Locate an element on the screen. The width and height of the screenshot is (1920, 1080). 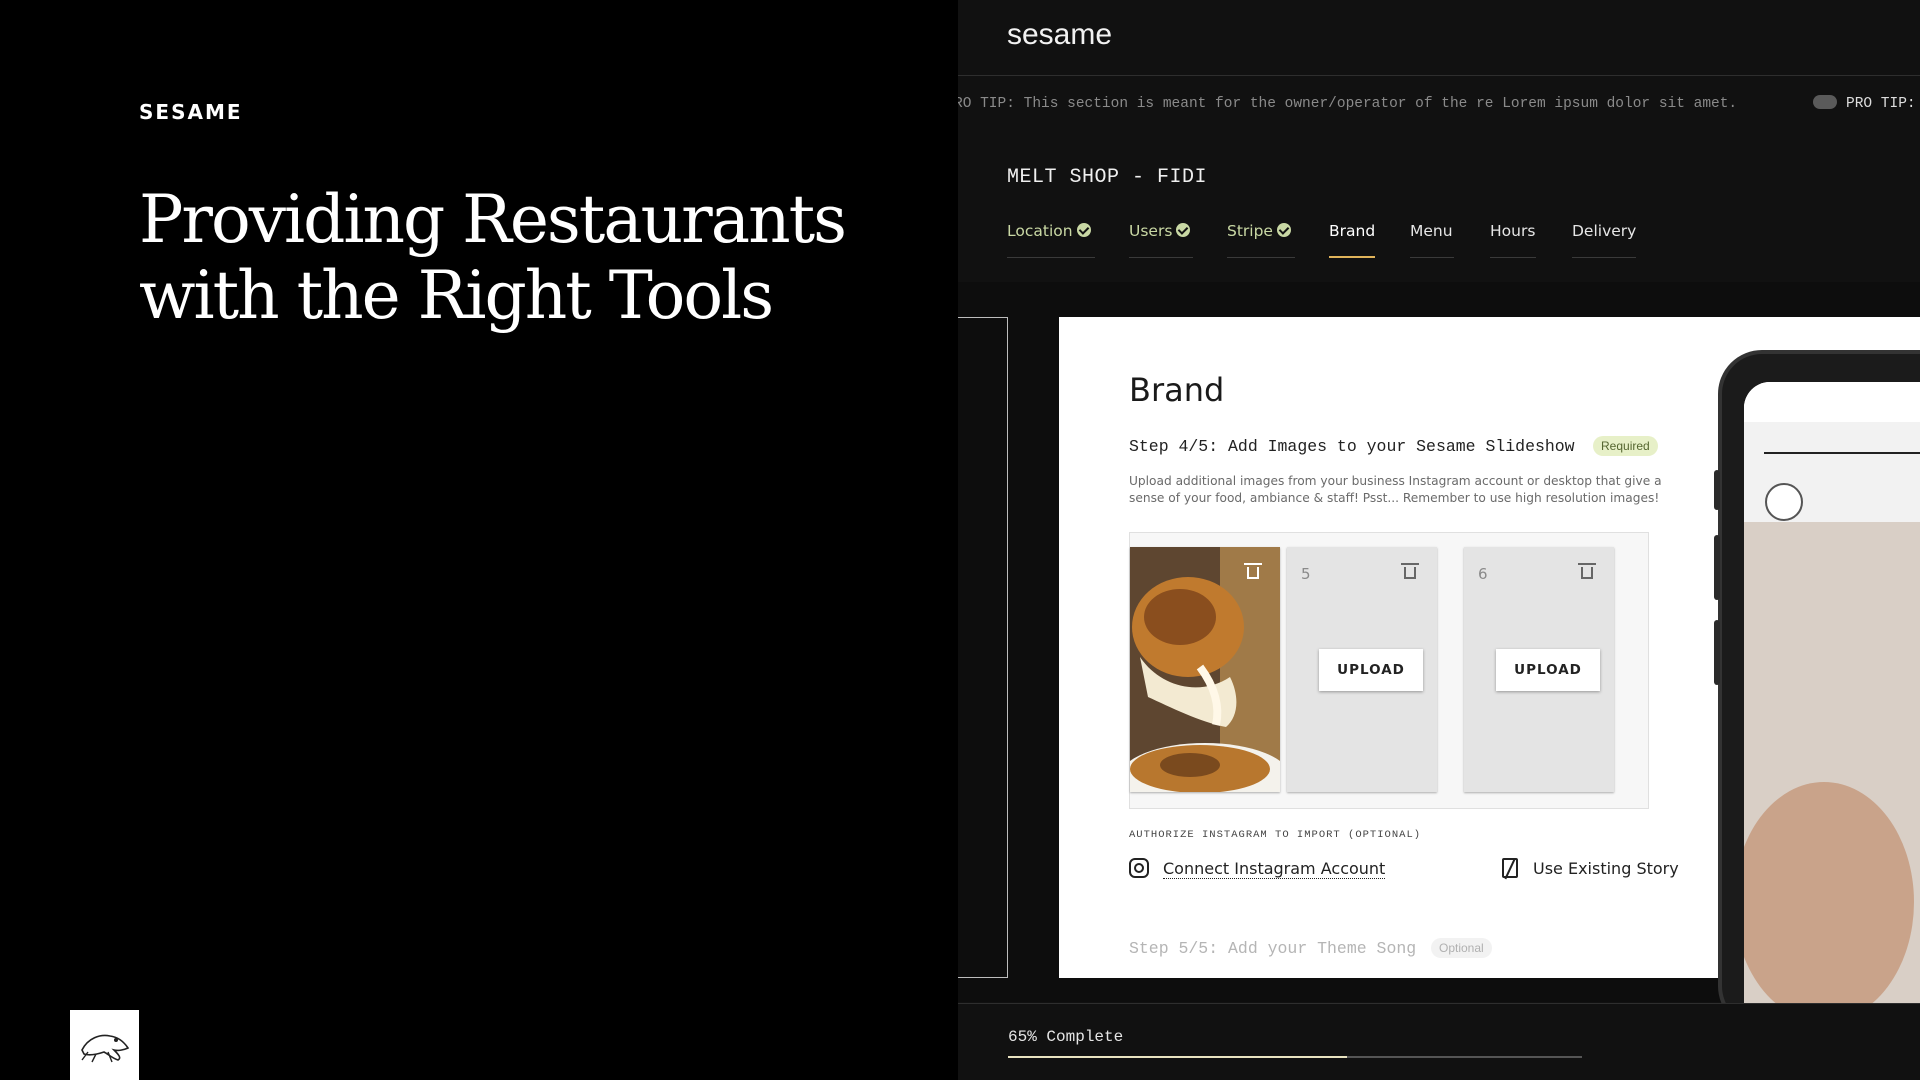
phone-preview-image is located at coordinates (1832, 702).